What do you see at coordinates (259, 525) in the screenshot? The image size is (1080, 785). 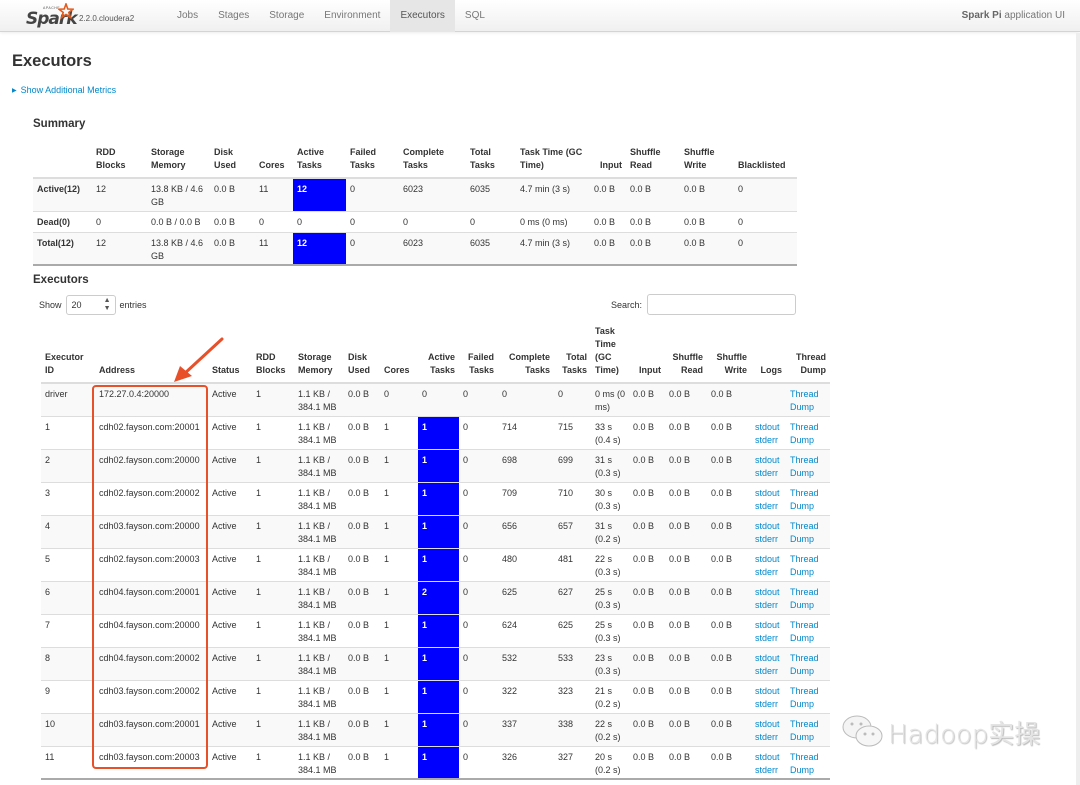 I see `cell-rdd-blocks: 1` at bounding box center [259, 525].